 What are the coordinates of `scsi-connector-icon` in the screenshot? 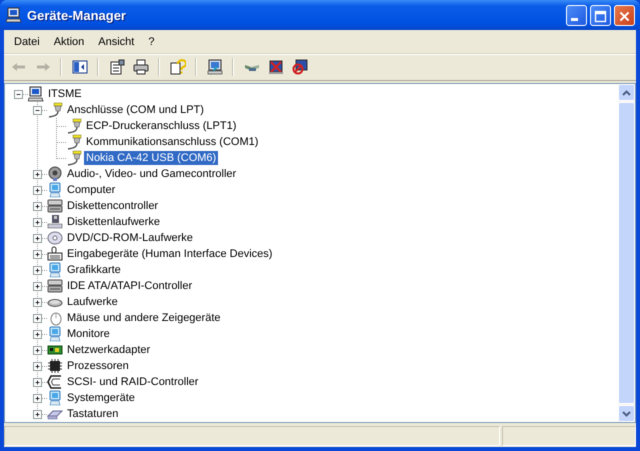 It's located at (55, 382).